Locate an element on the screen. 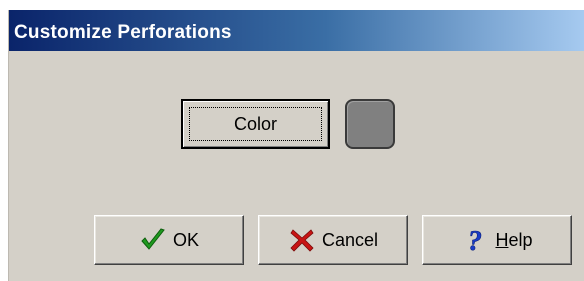 Image resolution: width=584 pixels, height=281 pixels. help-hotkey: H is located at coordinates (502, 239).